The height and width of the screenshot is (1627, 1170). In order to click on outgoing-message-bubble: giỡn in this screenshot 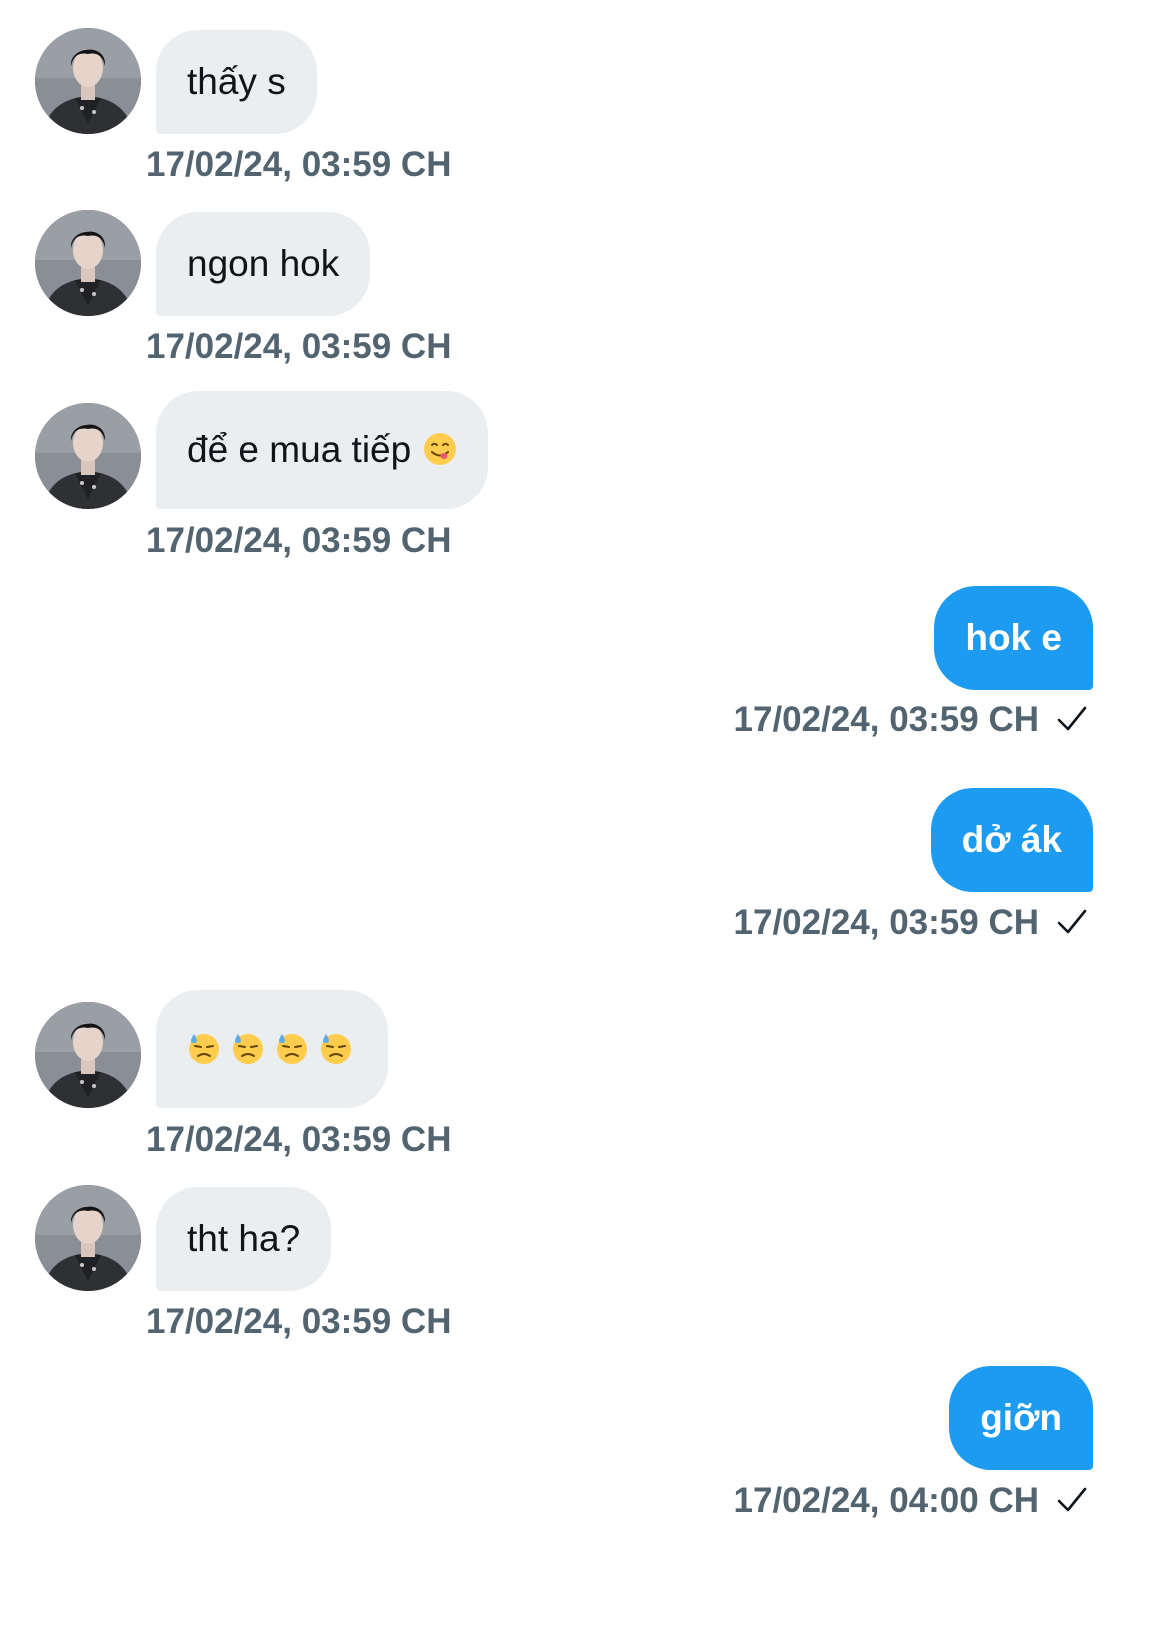, I will do `click(1021, 1418)`.